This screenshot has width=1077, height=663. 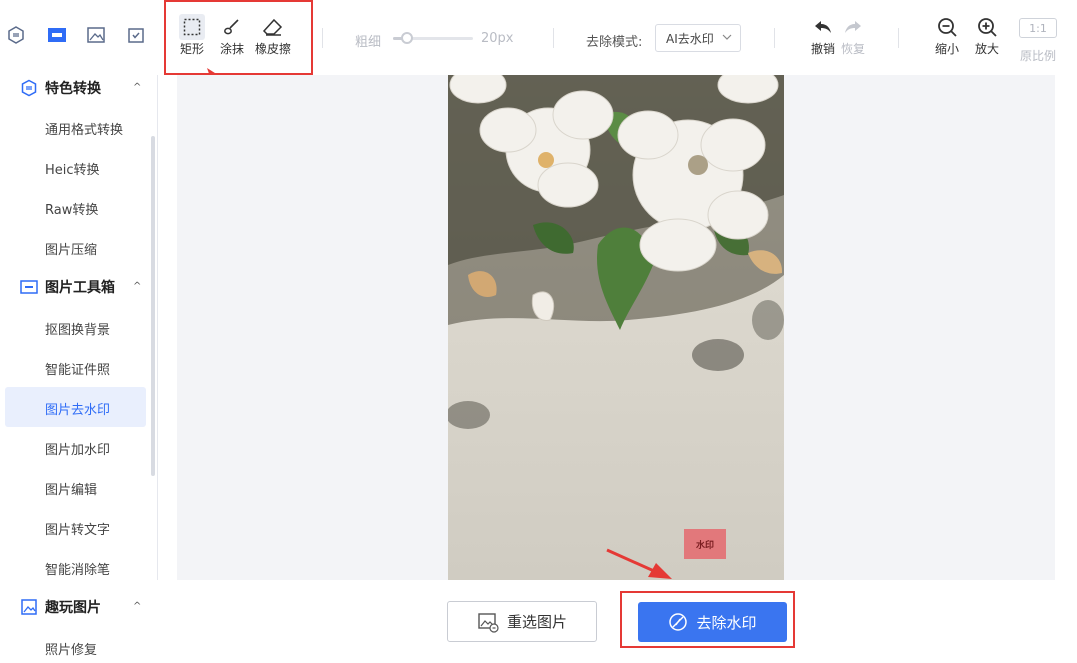 I want to click on remove-watermark-label: 去除水印, so click(x=726, y=622).